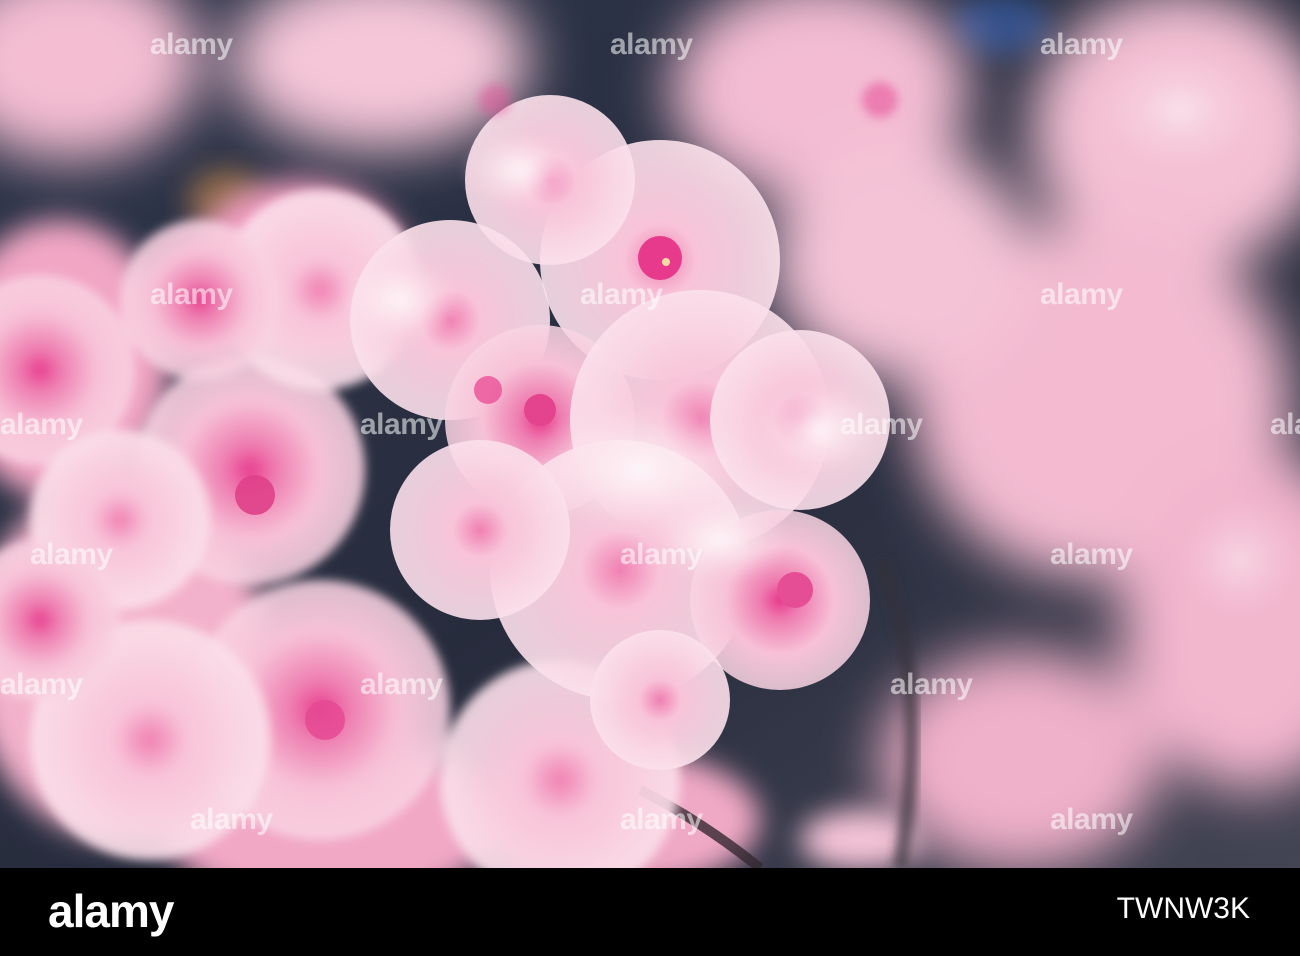  I want to click on image-id: TWNW3K, so click(1183, 908).